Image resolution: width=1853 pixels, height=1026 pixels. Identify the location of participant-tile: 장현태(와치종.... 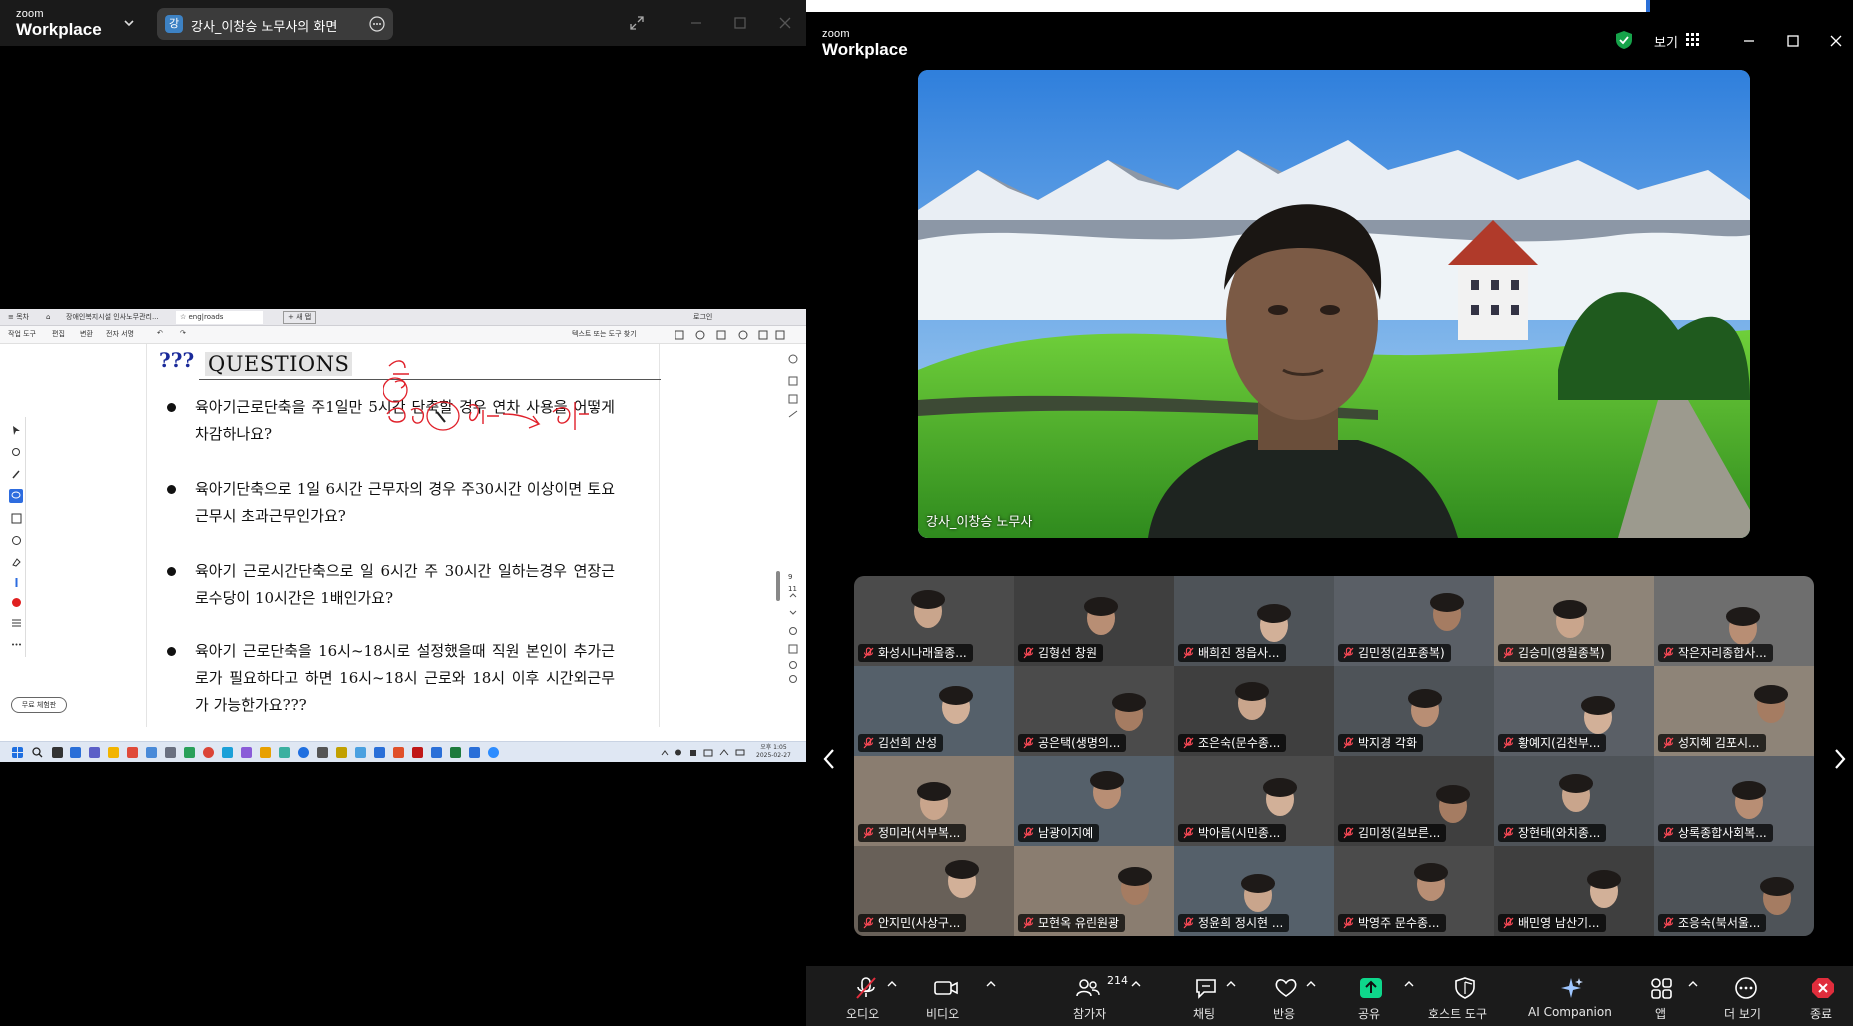
(1574, 801).